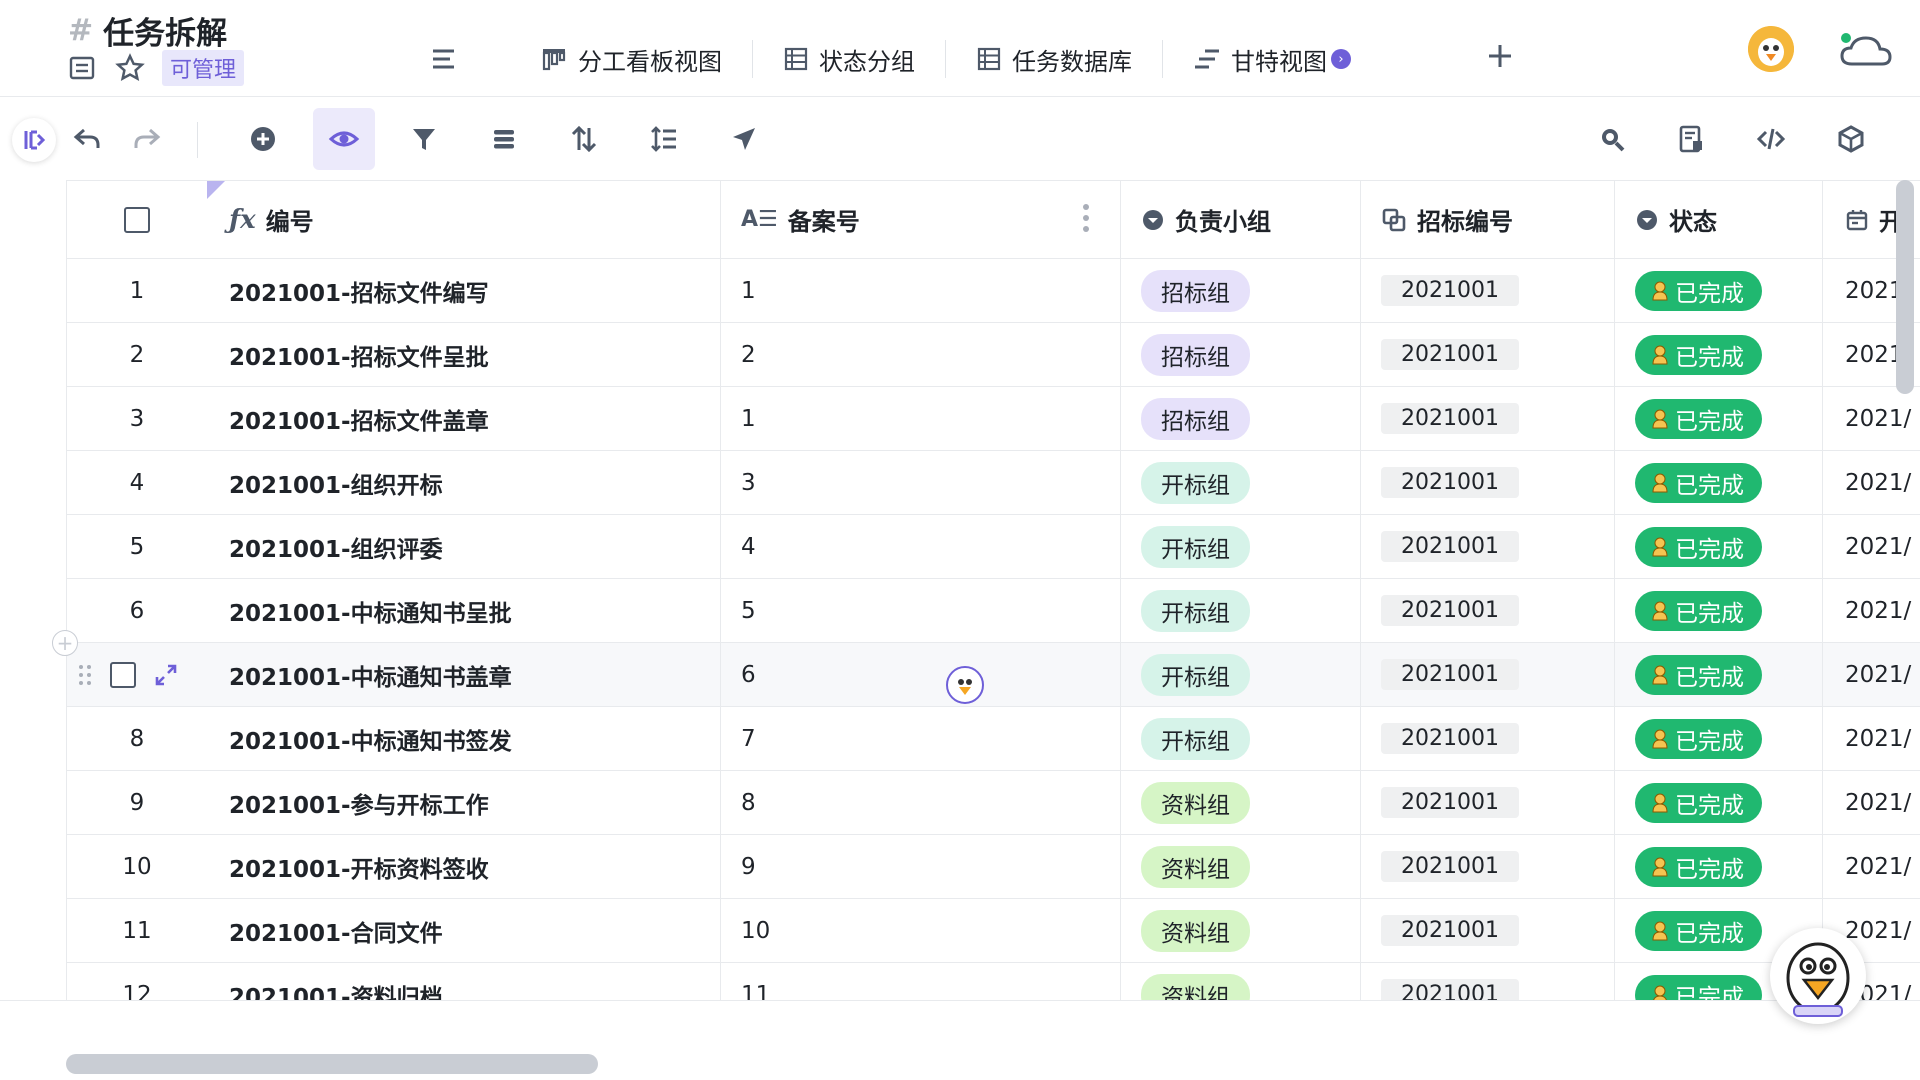 This screenshot has height=1080, width=1920. What do you see at coordinates (445, 59) in the screenshot?
I see `view-list-icon` at bounding box center [445, 59].